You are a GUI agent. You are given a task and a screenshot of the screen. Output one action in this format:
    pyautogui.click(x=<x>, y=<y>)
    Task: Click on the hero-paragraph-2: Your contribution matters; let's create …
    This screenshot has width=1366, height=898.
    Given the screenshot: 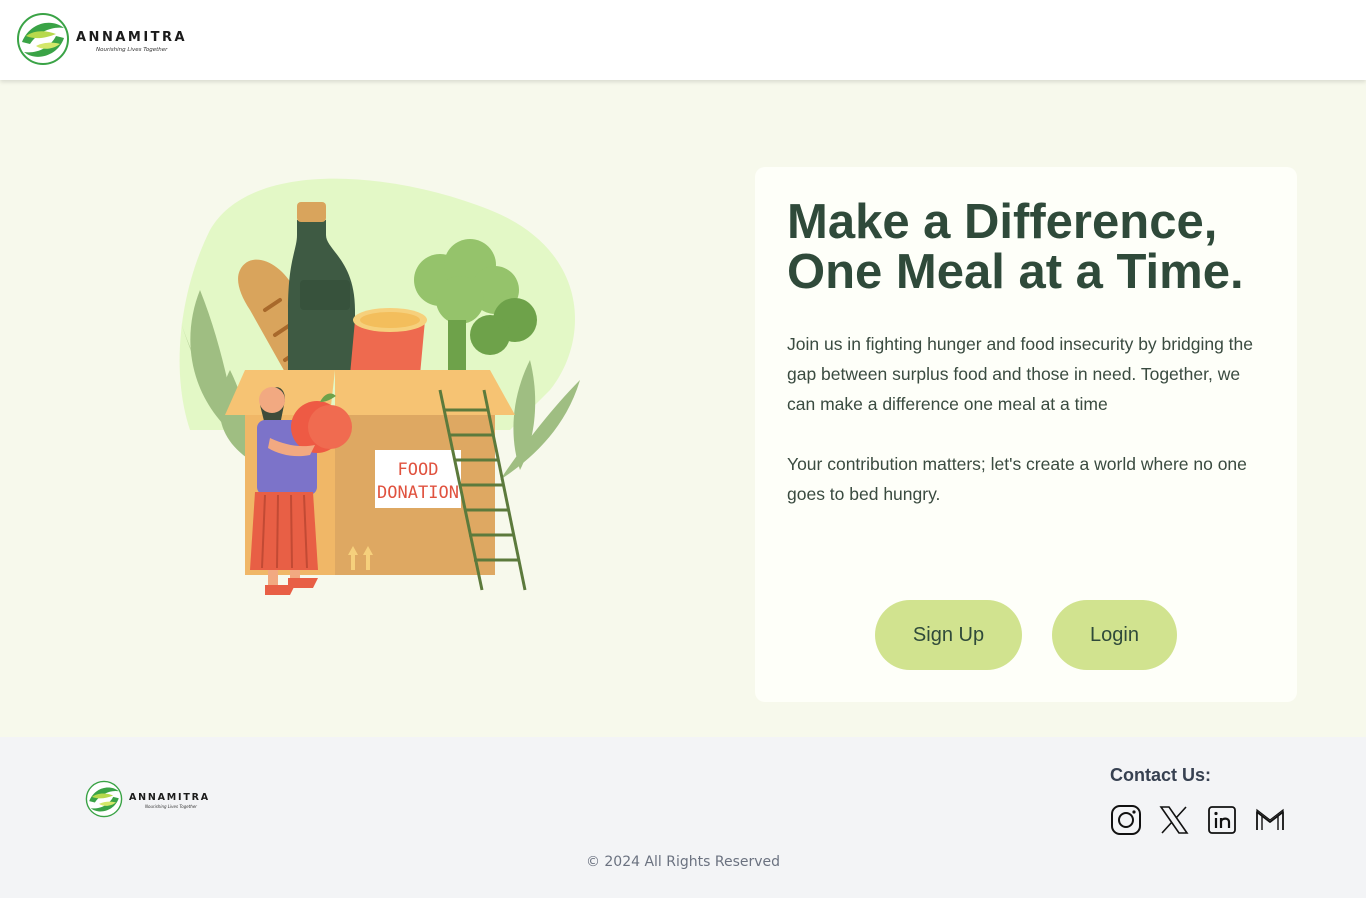 What is the action you would take?
    pyautogui.click(x=1017, y=479)
    